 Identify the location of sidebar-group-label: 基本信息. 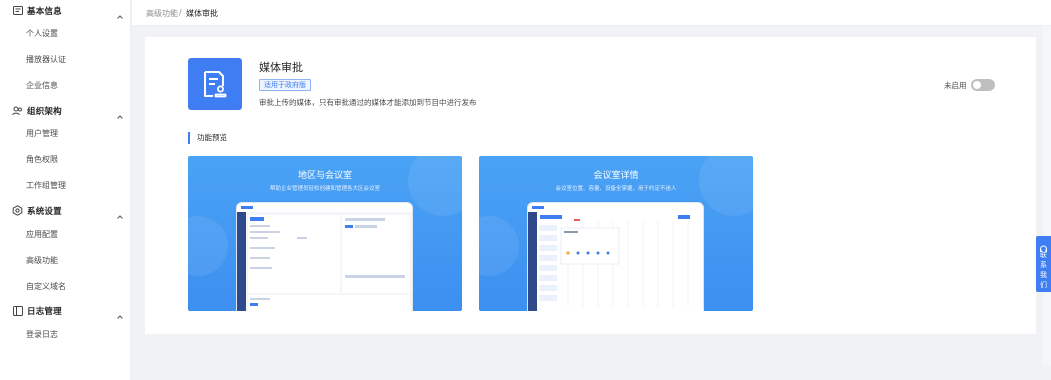
(44, 12).